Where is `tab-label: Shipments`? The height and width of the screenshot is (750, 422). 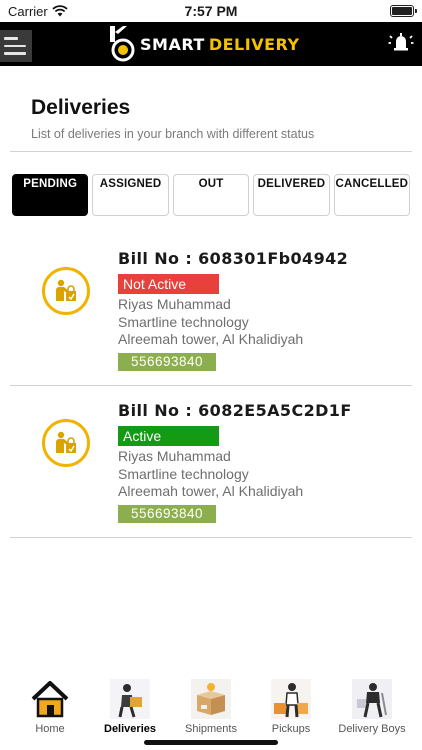 tab-label: Shipments is located at coordinates (211, 729).